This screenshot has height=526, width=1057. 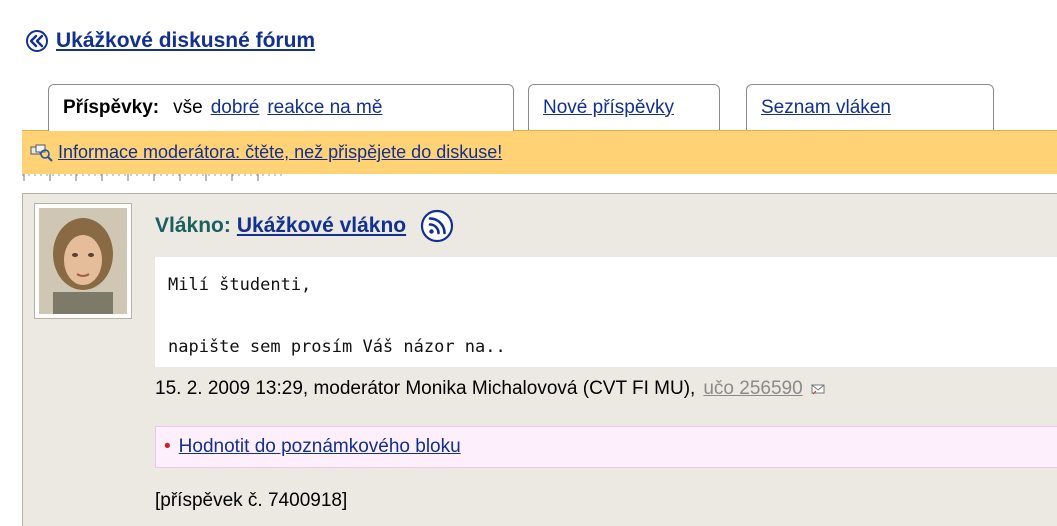 What do you see at coordinates (185, 41) in the screenshot?
I see `forum-title-link: Ukážkové diskusné fórum` at bounding box center [185, 41].